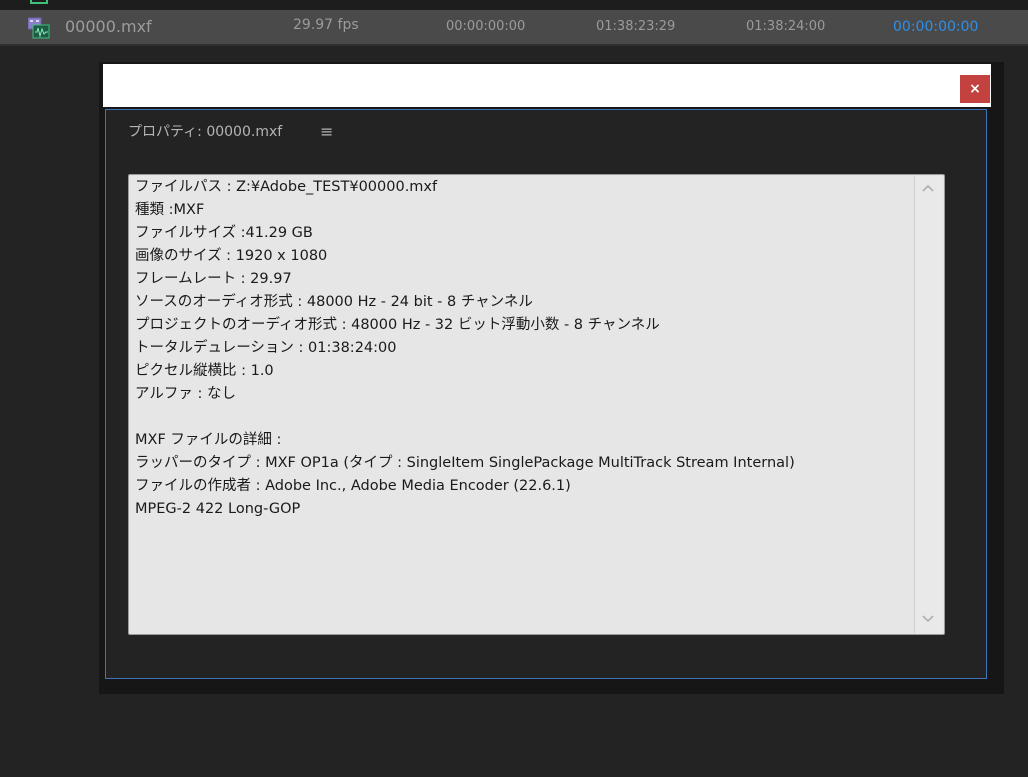  Describe the element at coordinates (326, 25) in the screenshot. I see `clip-frame-rate: 29.97 fps` at that location.